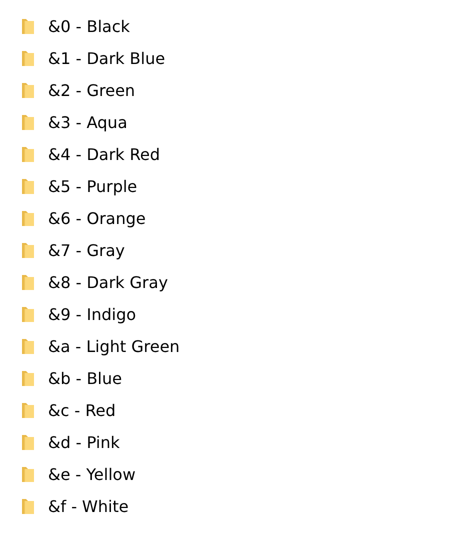  Describe the element at coordinates (82, 410) in the screenshot. I see `folder-name: &c - Red` at that location.